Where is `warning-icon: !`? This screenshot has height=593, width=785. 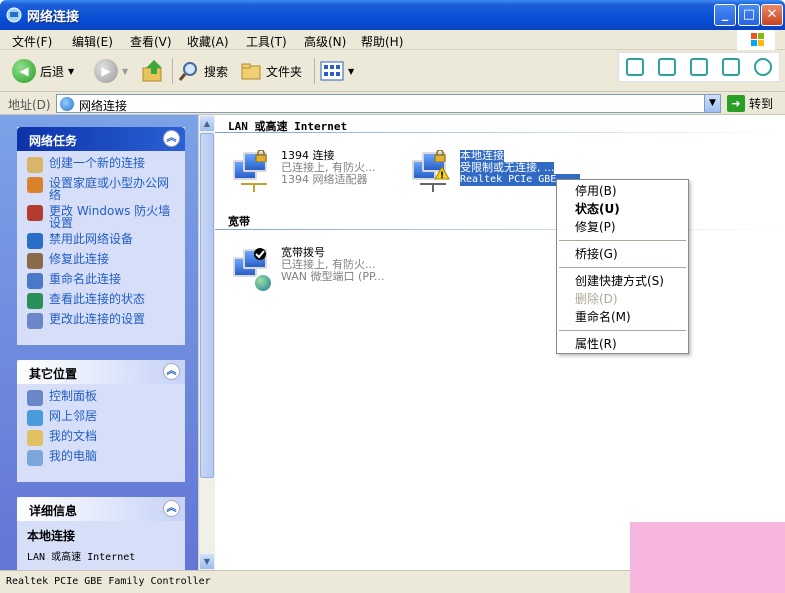 warning-icon: ! is located at coordinates (442, 173).